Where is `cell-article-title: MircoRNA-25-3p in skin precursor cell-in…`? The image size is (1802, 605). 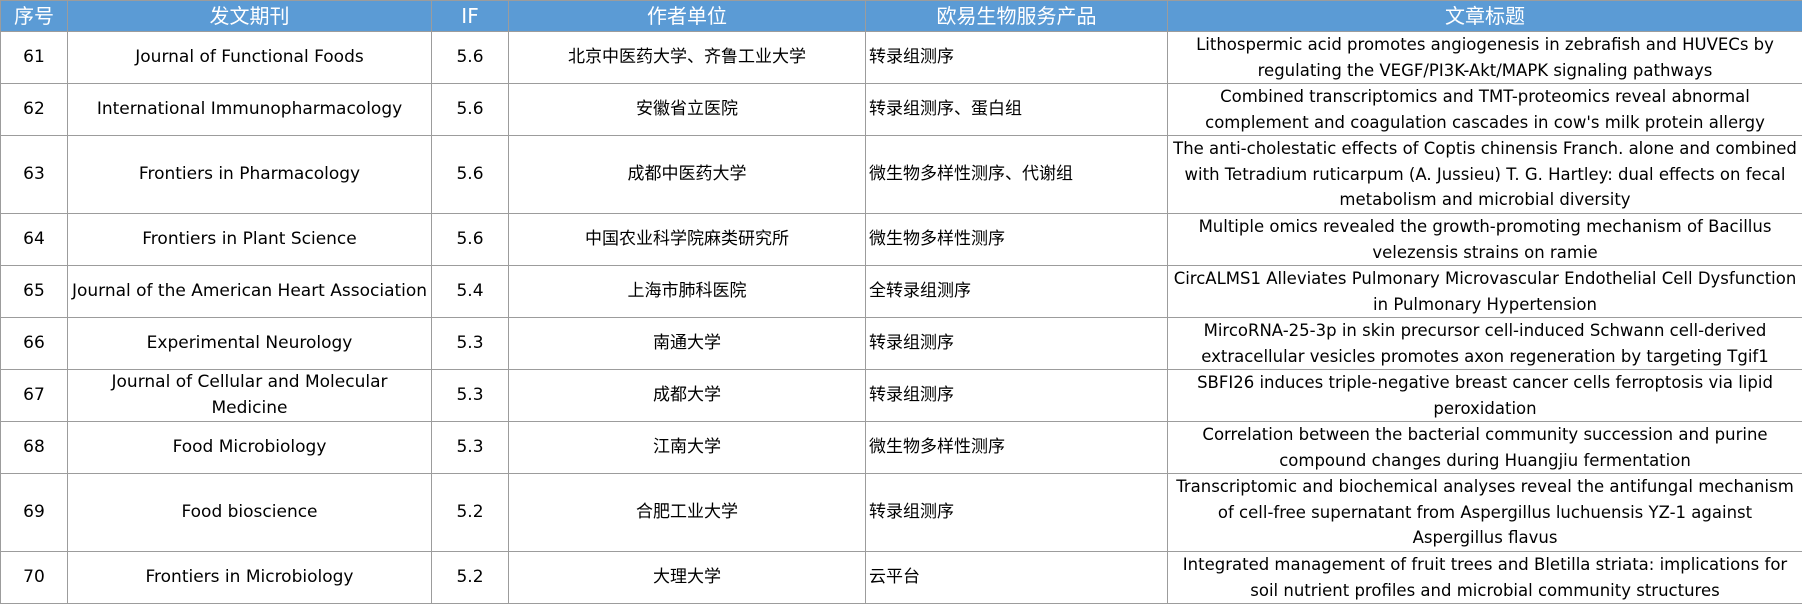 cell-article-title: MircoRNA-25-3p in skin precursor cell-in… is located at coordinates (1484, 343).